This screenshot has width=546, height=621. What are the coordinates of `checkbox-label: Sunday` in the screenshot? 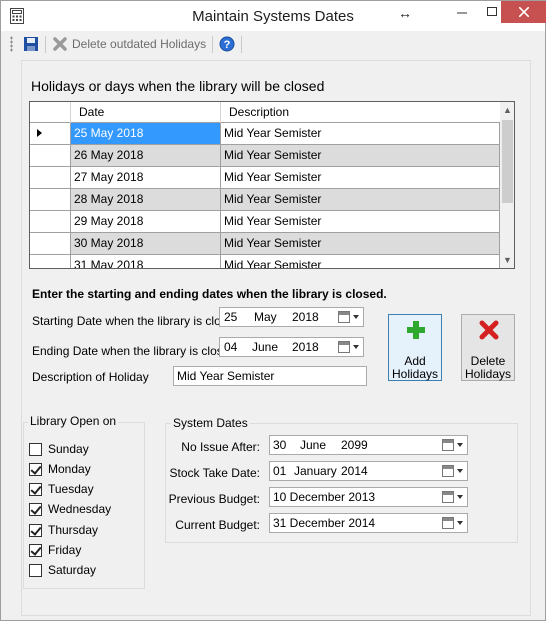 It's located at (68, 449).